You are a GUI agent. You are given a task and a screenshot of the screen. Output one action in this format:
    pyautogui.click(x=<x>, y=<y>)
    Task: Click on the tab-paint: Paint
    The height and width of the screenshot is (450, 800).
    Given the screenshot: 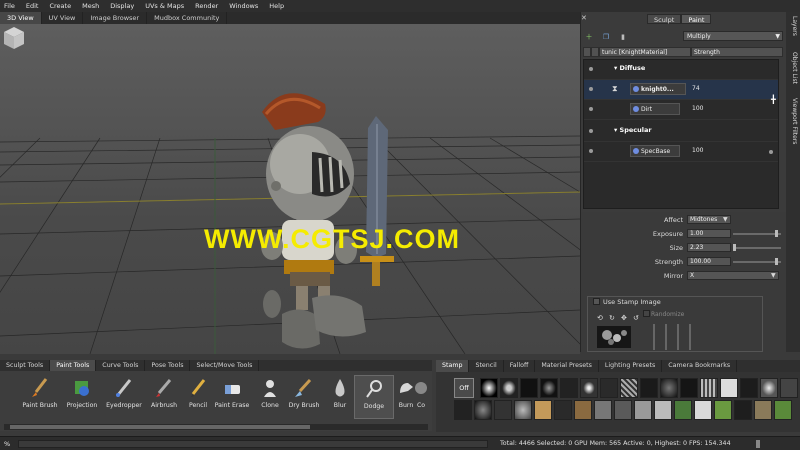 What is the action you would take?
    pyautogui.click(x=696, y=19)
    